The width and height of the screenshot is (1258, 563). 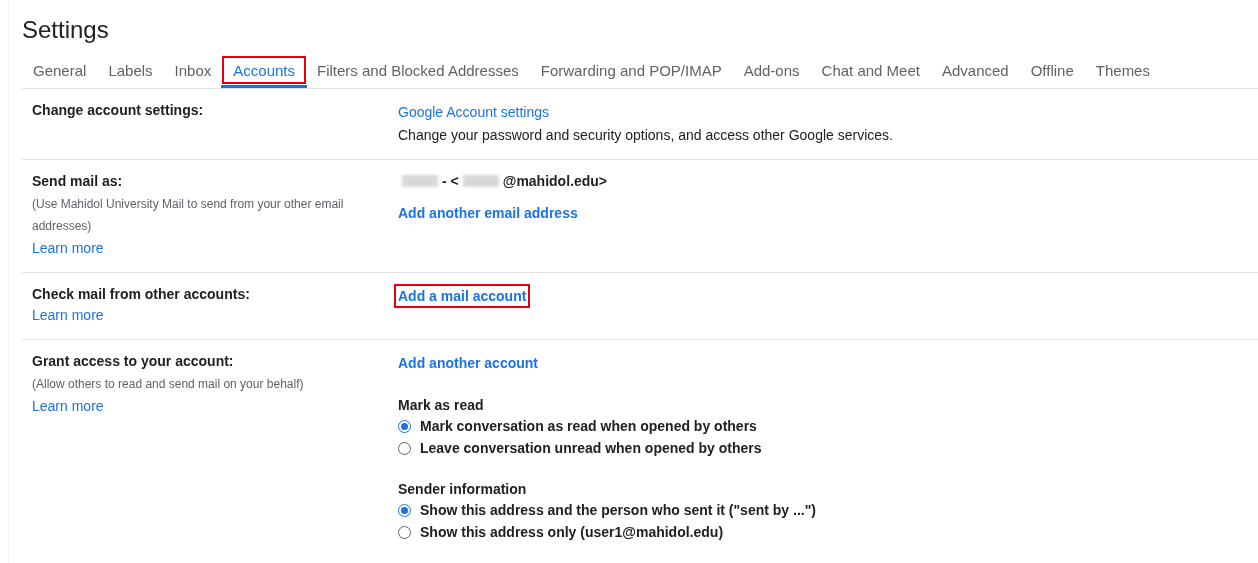 What do you see at coordinates (130, 70) in the screenshot?
I see `tab: Labels` at bounding box center [130, 70].